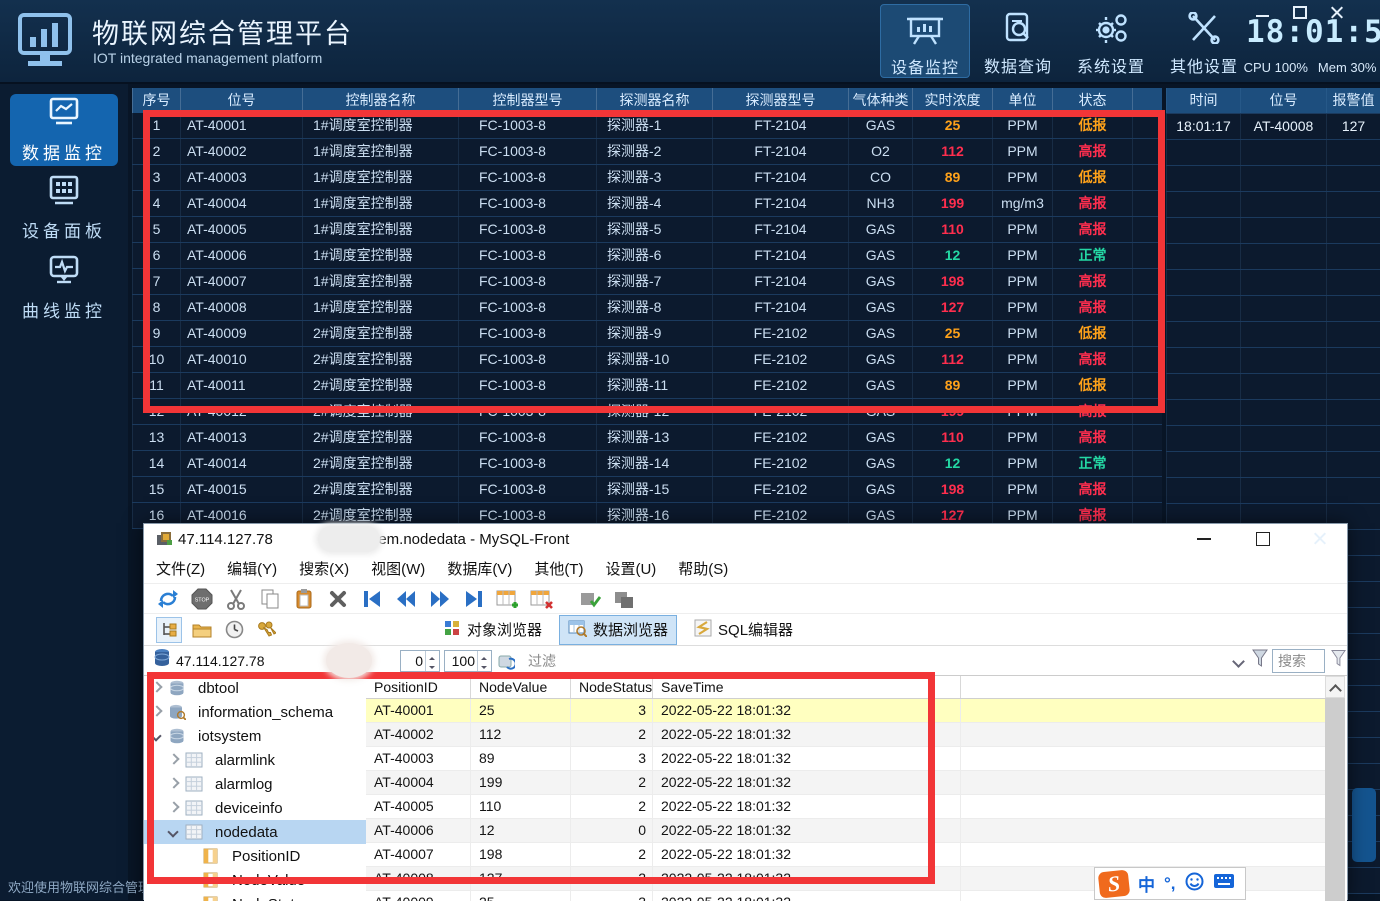  I want to click on alarm-table-header: 时间位号报警值, so click(1273, 101).